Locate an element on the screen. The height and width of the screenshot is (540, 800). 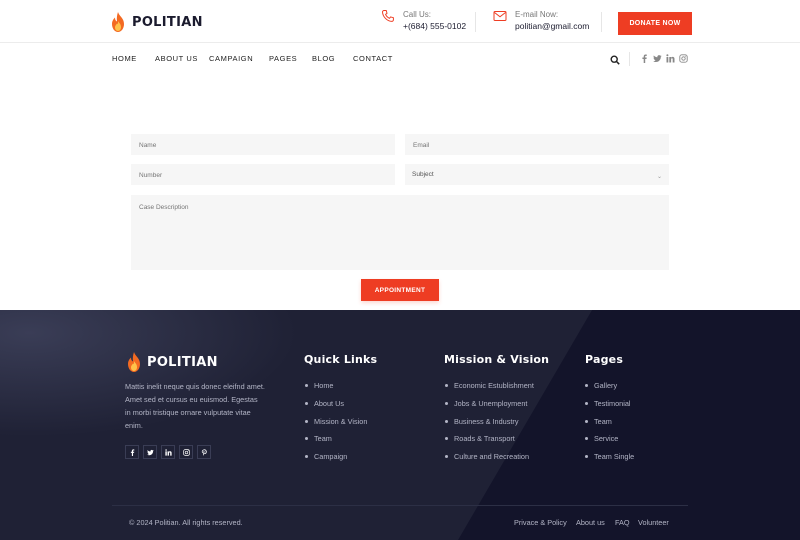
name-field-wrap is located at coordinates (263, 145).